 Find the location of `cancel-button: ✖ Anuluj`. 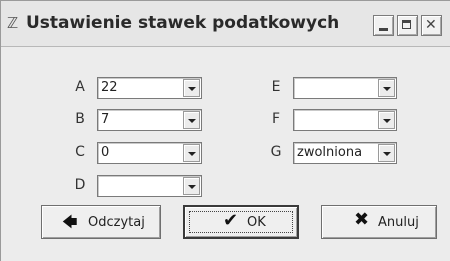

cancel-button: ✖ Anuluj is located at coordinates (379, 222).